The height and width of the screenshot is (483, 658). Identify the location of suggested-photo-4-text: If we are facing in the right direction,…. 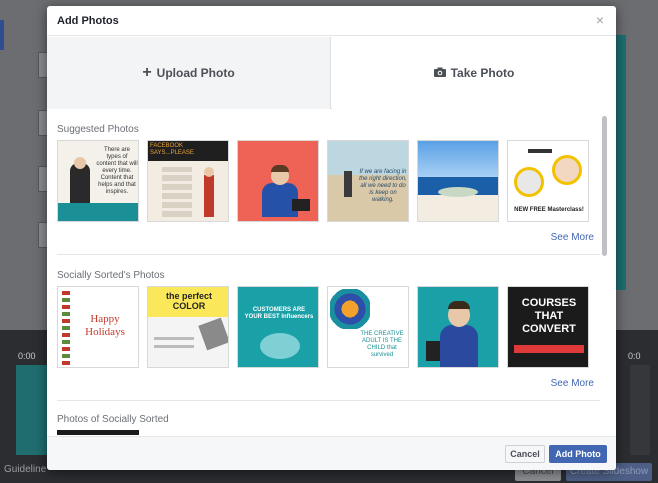
(383, 186).